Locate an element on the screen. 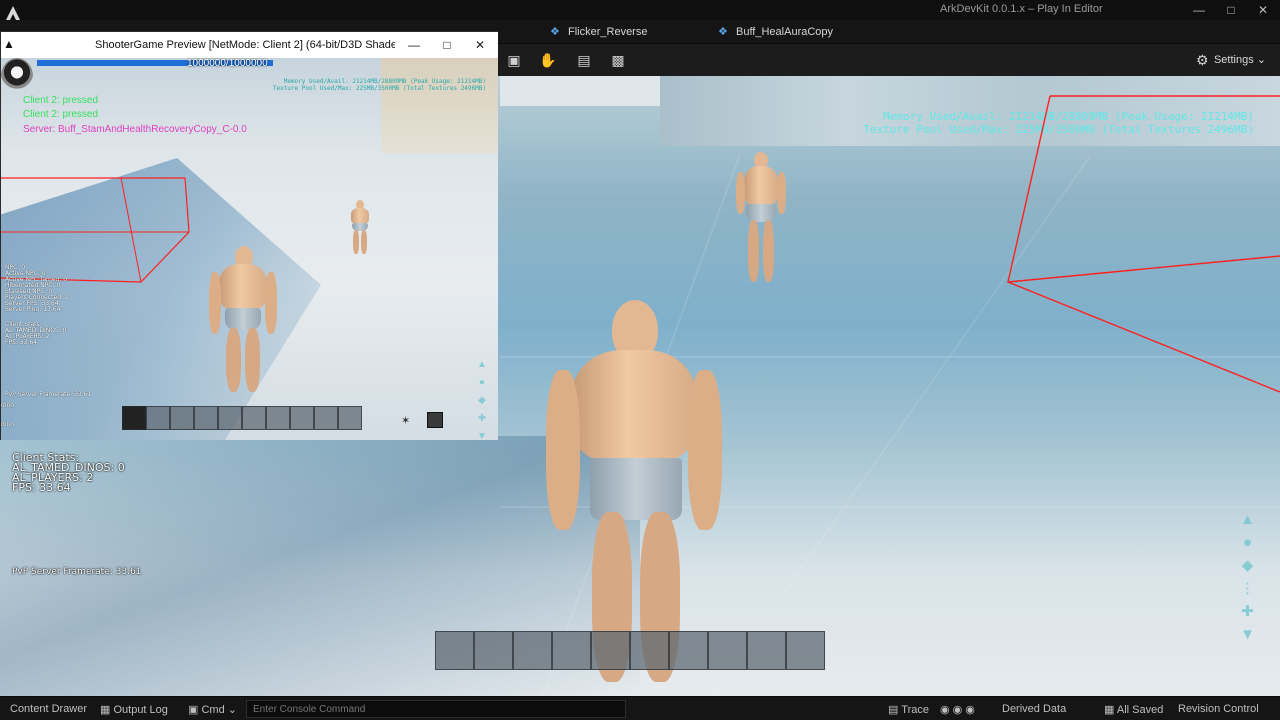 The image size is (1280, 720). tab-buff-healauracopy: ❖ Buff_HealAuraCopy is located at coordinates (773, 32).